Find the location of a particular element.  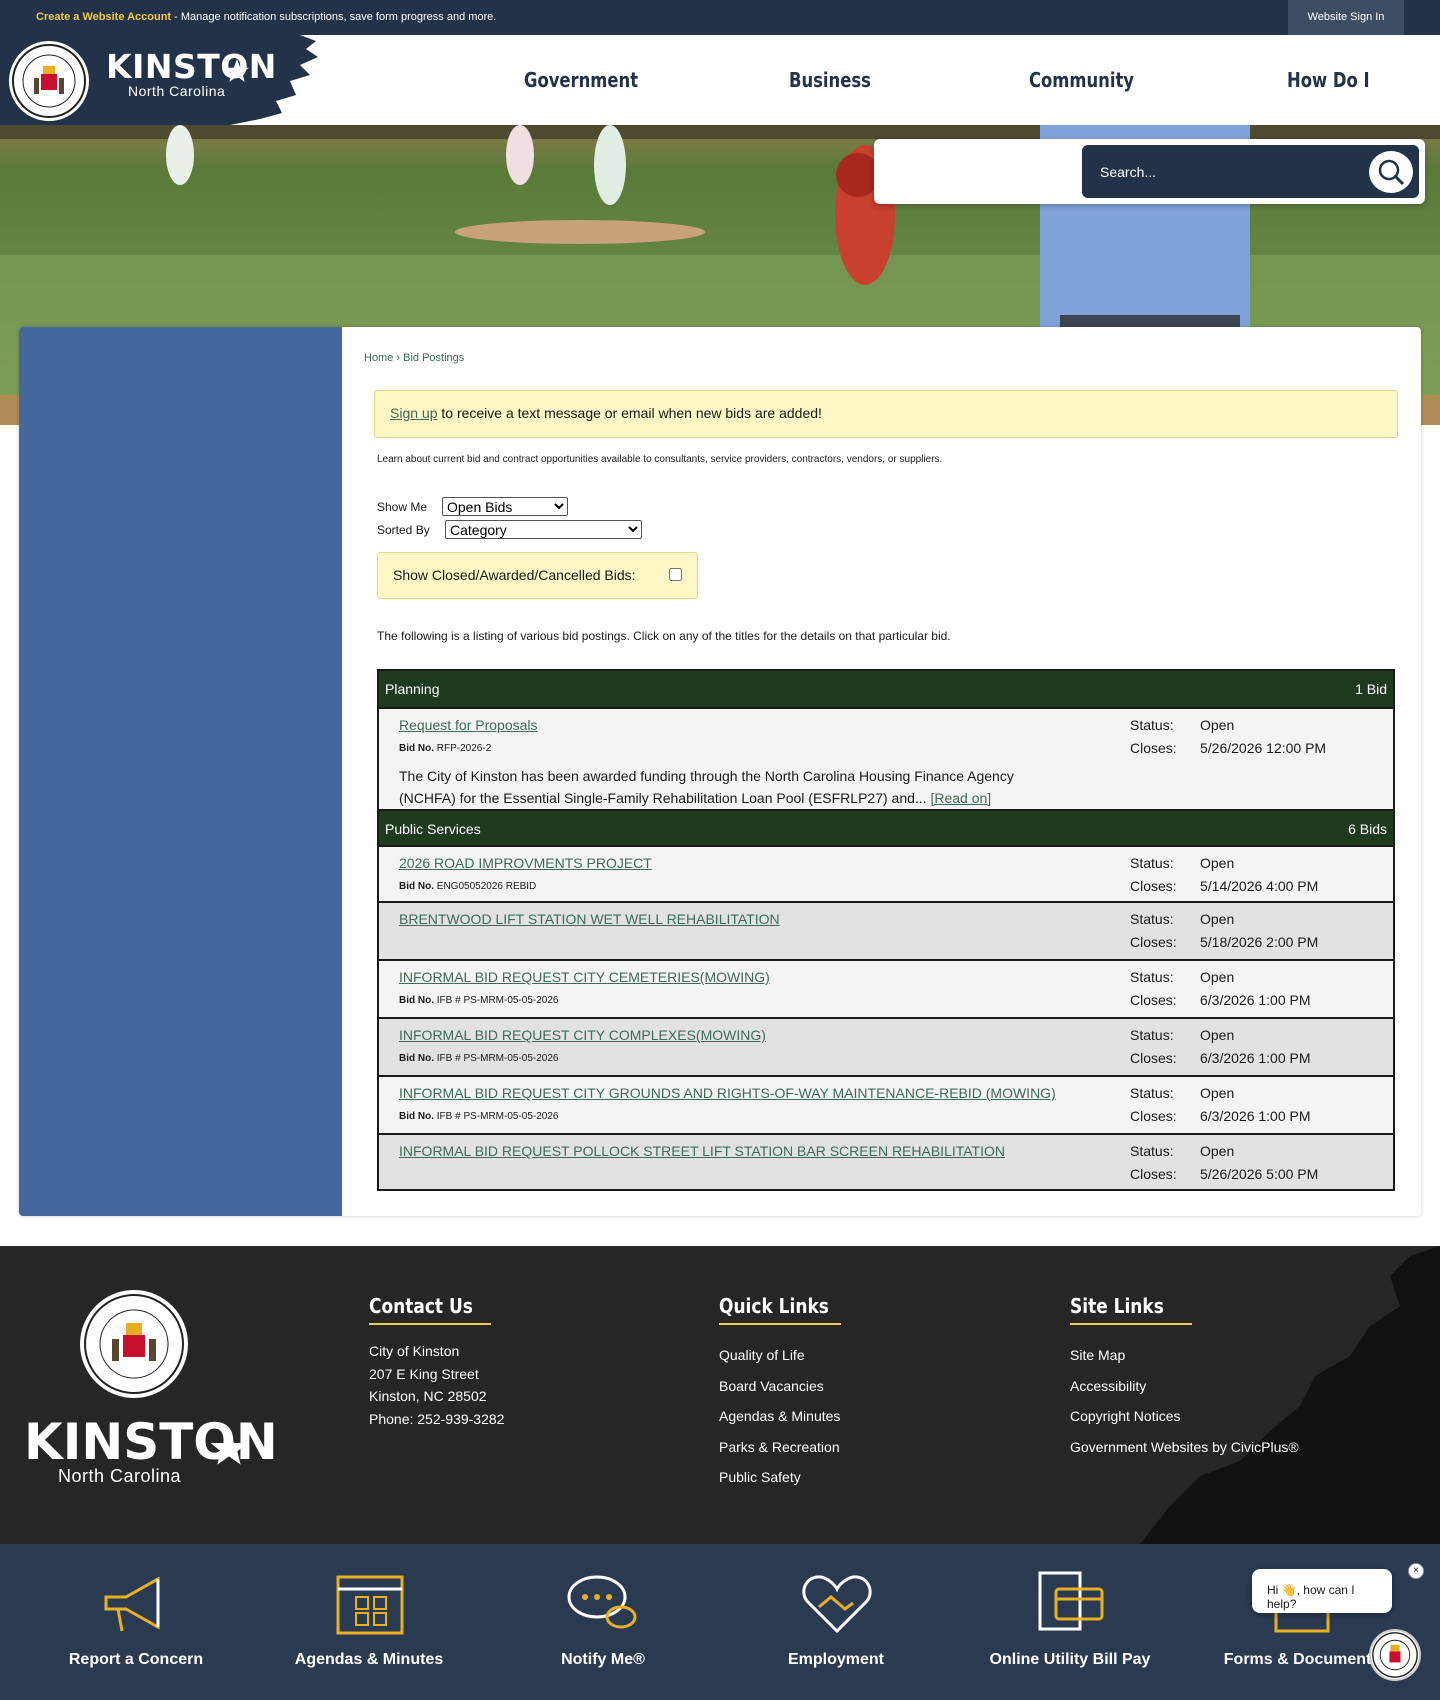

category-header: Public Services 6 Bids is located at coordinates (886, 827).